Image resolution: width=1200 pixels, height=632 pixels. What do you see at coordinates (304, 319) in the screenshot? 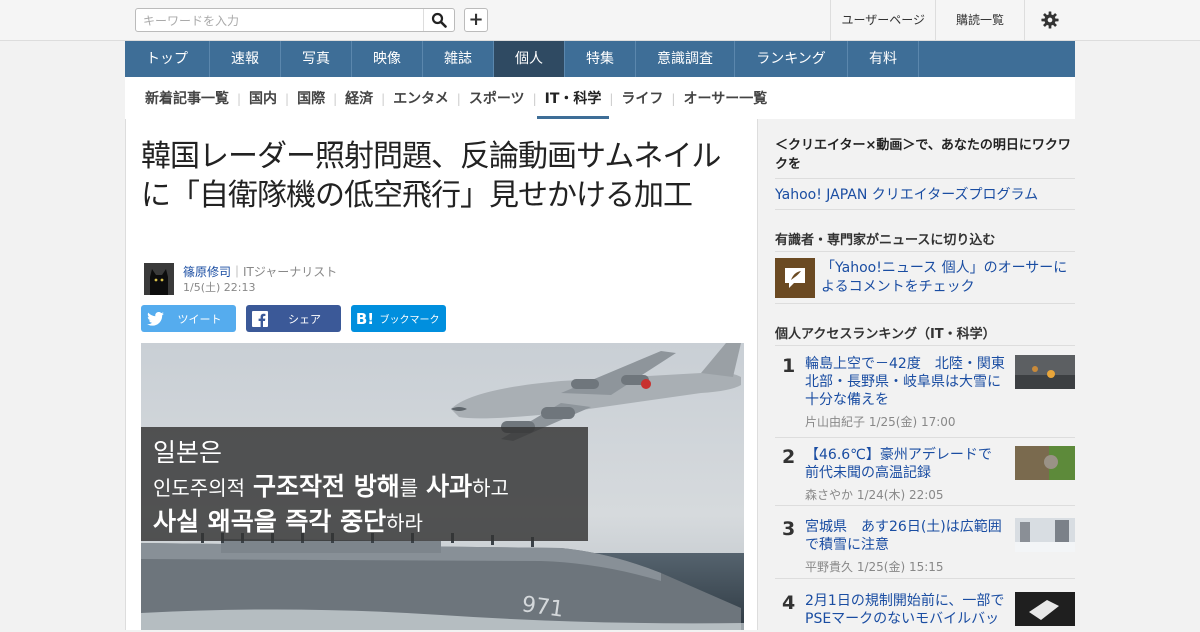
I see `facebook-share-label: シェア` at bounding box center [304, 319].